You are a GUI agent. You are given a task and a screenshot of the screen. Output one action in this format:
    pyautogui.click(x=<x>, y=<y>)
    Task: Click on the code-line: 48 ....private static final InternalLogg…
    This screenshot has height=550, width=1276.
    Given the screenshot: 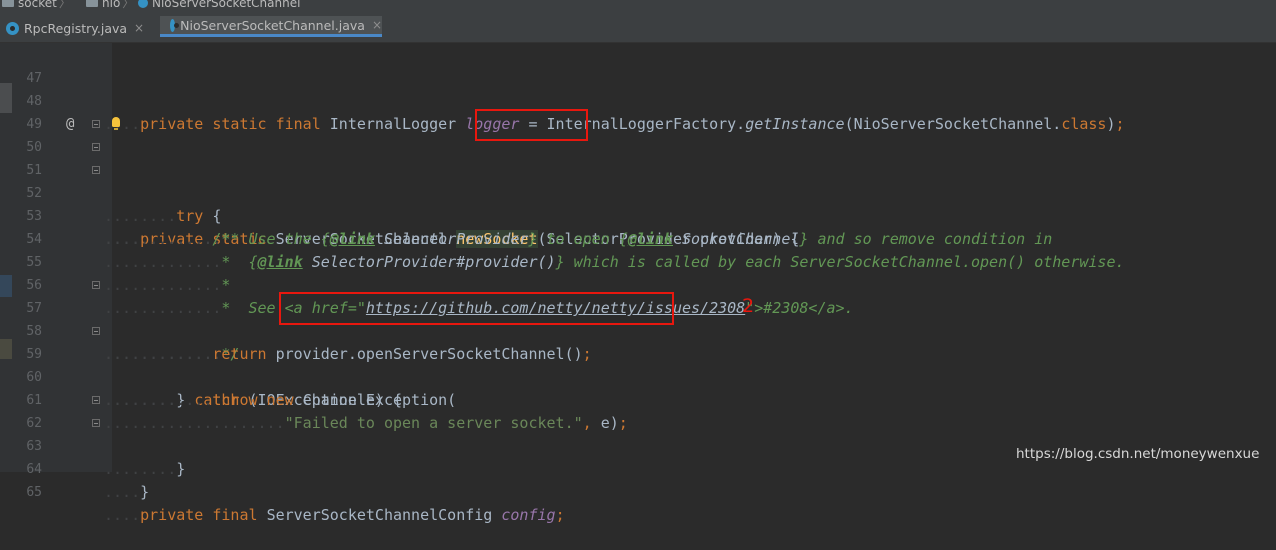 What is the action you would take?
    pyautogui.click(x=638, y=100)
    